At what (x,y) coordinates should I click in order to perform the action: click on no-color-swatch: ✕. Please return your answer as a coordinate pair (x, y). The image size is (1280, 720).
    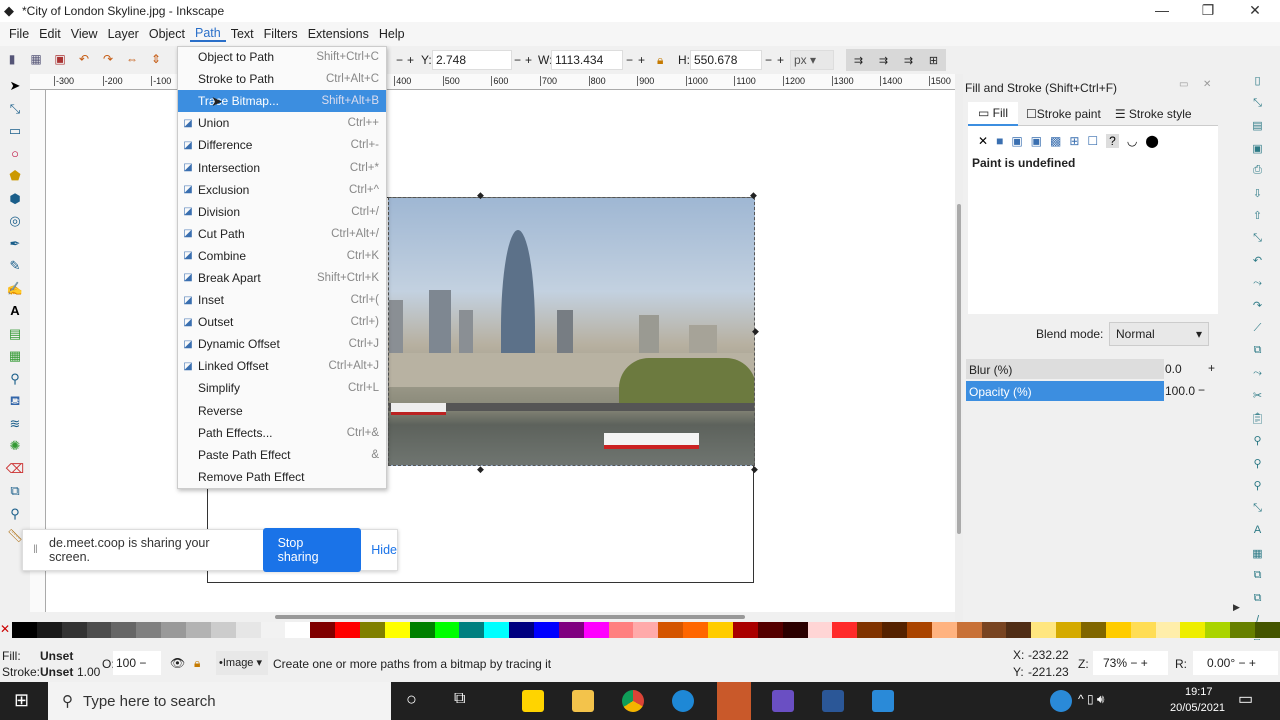
    Looking at the image, I should click on (6, 630).